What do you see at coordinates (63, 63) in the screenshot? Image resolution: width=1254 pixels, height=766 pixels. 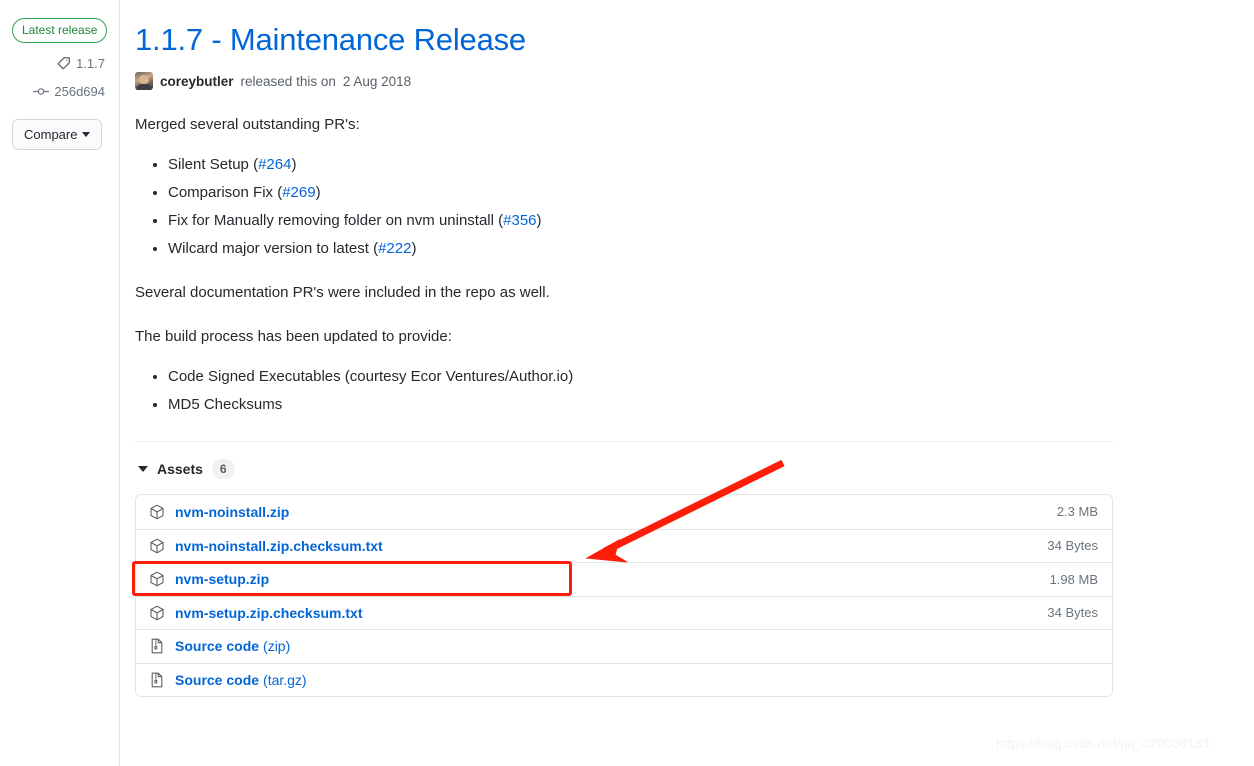 I see `tag-icon` at bounding box center [63, 63].